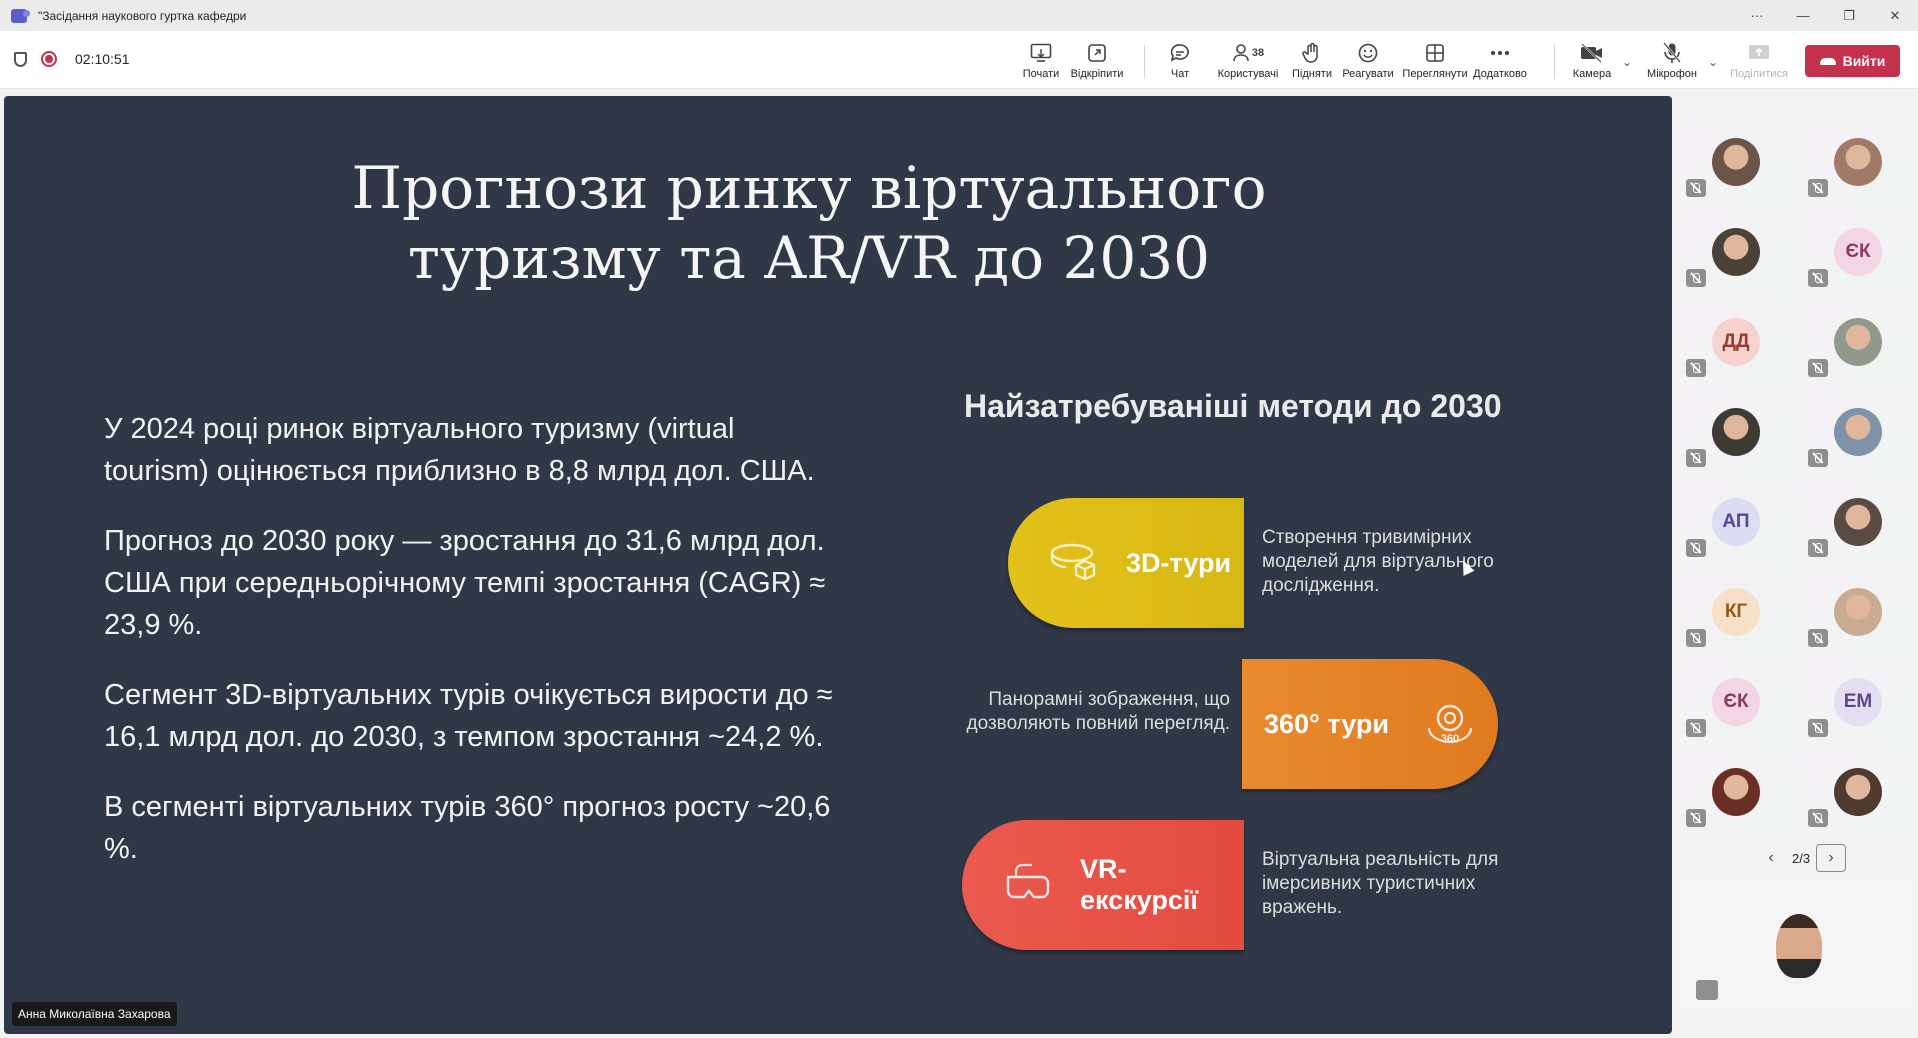 The height and width of the screenshot is (1038, 1918). What do you see at coordinates (20, 59) in the screenshot?
I see `shield-icon` at bounding box center [20, 59].